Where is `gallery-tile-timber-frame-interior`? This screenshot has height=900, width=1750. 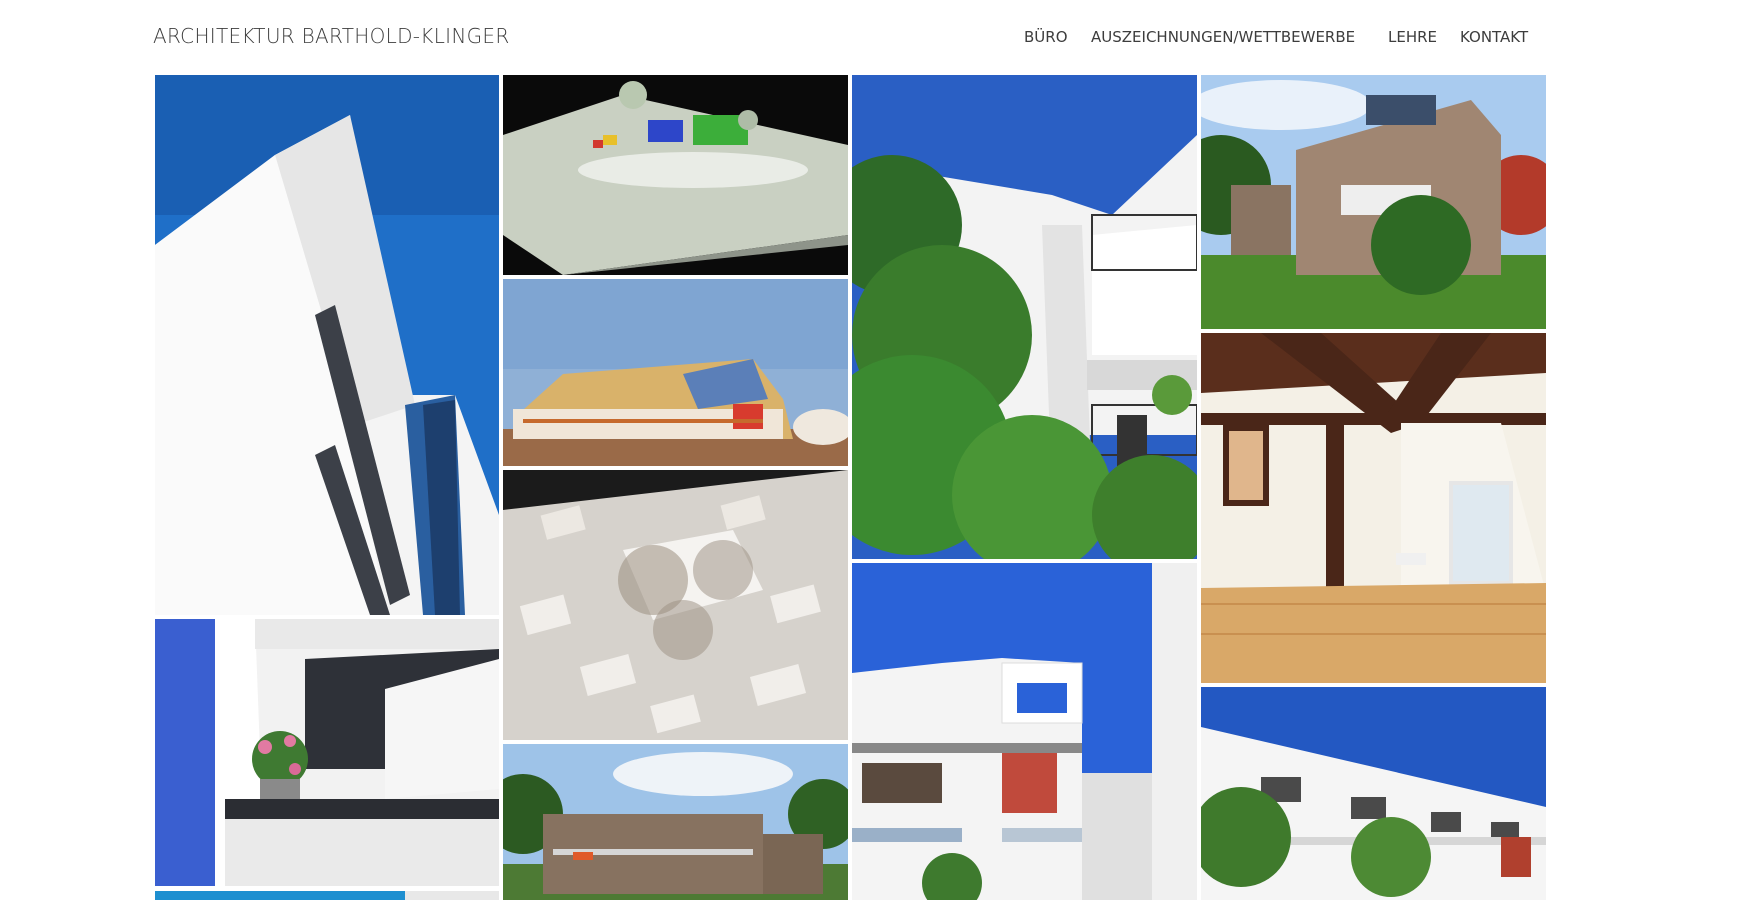
gallery-tile-timber-frame-interior is located at coordinates (1373, 508).